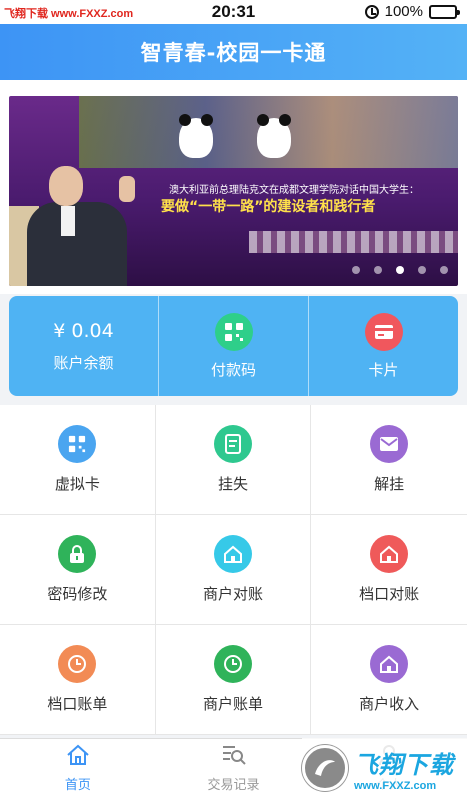 Image resolution: width=467 pixels, height=798 pixels. I want to click on battery-percent: 100%, so click(403, 11).